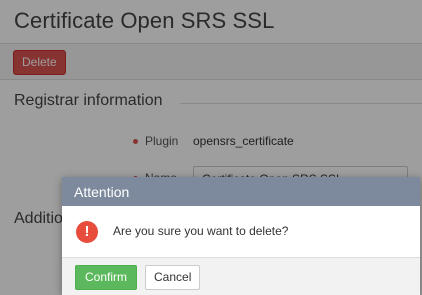  What do you see at coordinates (201, 231) in the screenshot?
I see `dialog-message: Are you sure you want to delete?` at bounding box center [201, 231].